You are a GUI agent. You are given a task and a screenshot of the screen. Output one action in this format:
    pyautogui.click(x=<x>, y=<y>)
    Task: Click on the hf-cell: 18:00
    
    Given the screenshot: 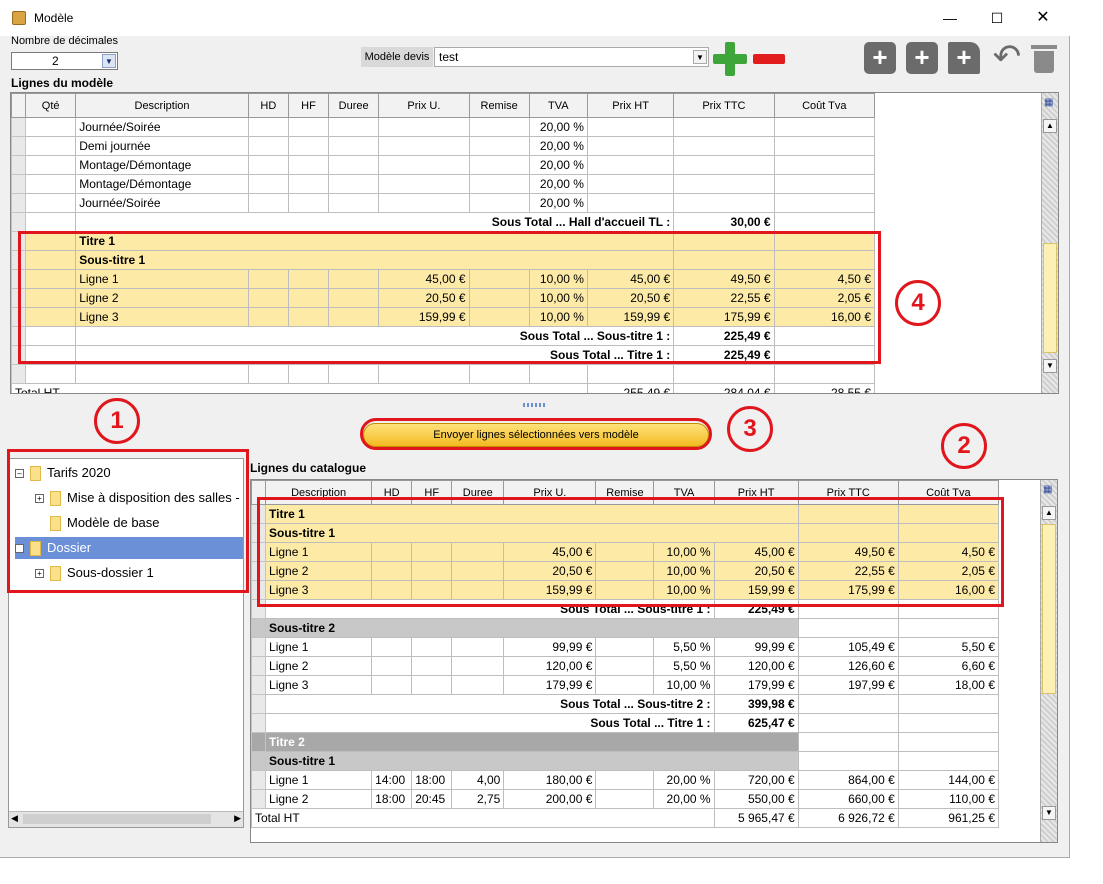 What is the action you would take?
    pyautogui.click(x=432, y=780)
    